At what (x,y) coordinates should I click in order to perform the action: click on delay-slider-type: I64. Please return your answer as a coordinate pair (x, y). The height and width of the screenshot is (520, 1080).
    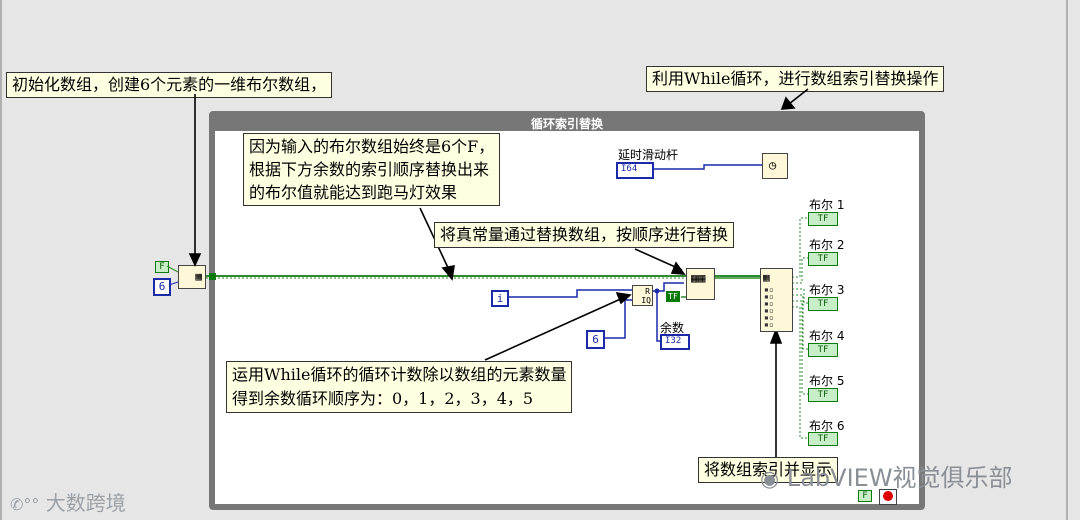
    Looking at the image, I should click on (629, 169).